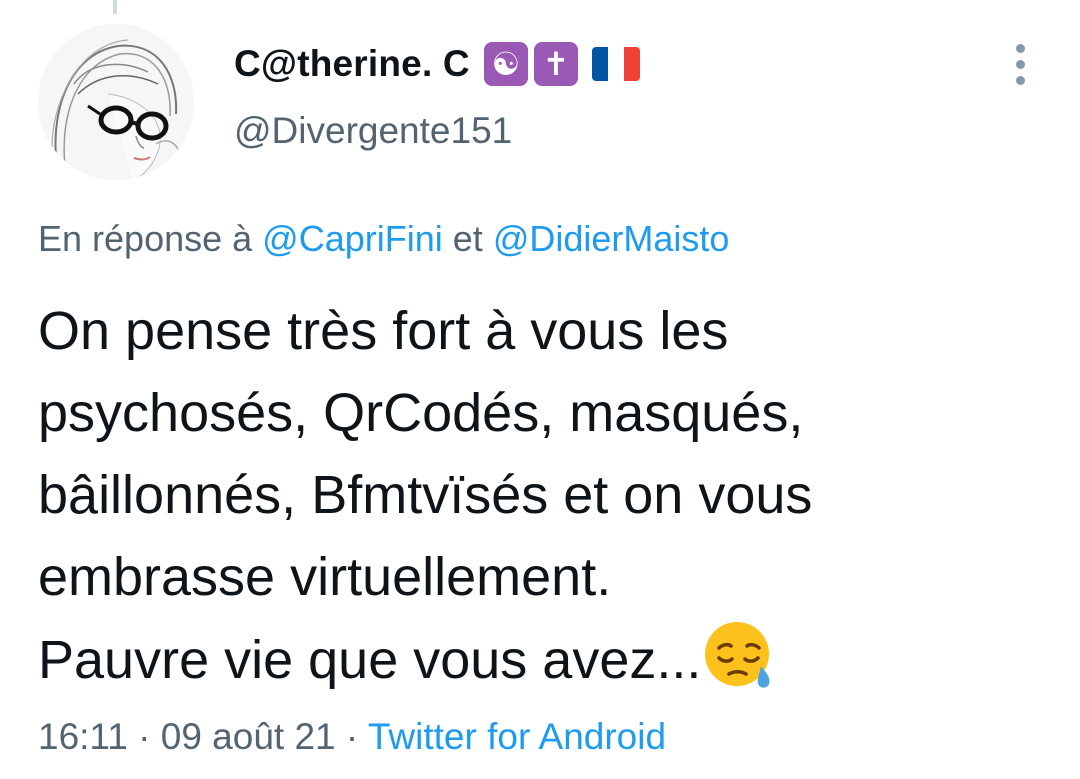  Describe the element at coordinates (737, 655) in the screenshot. I see `sad-relieved-face-with-sweat-icon` at that location.